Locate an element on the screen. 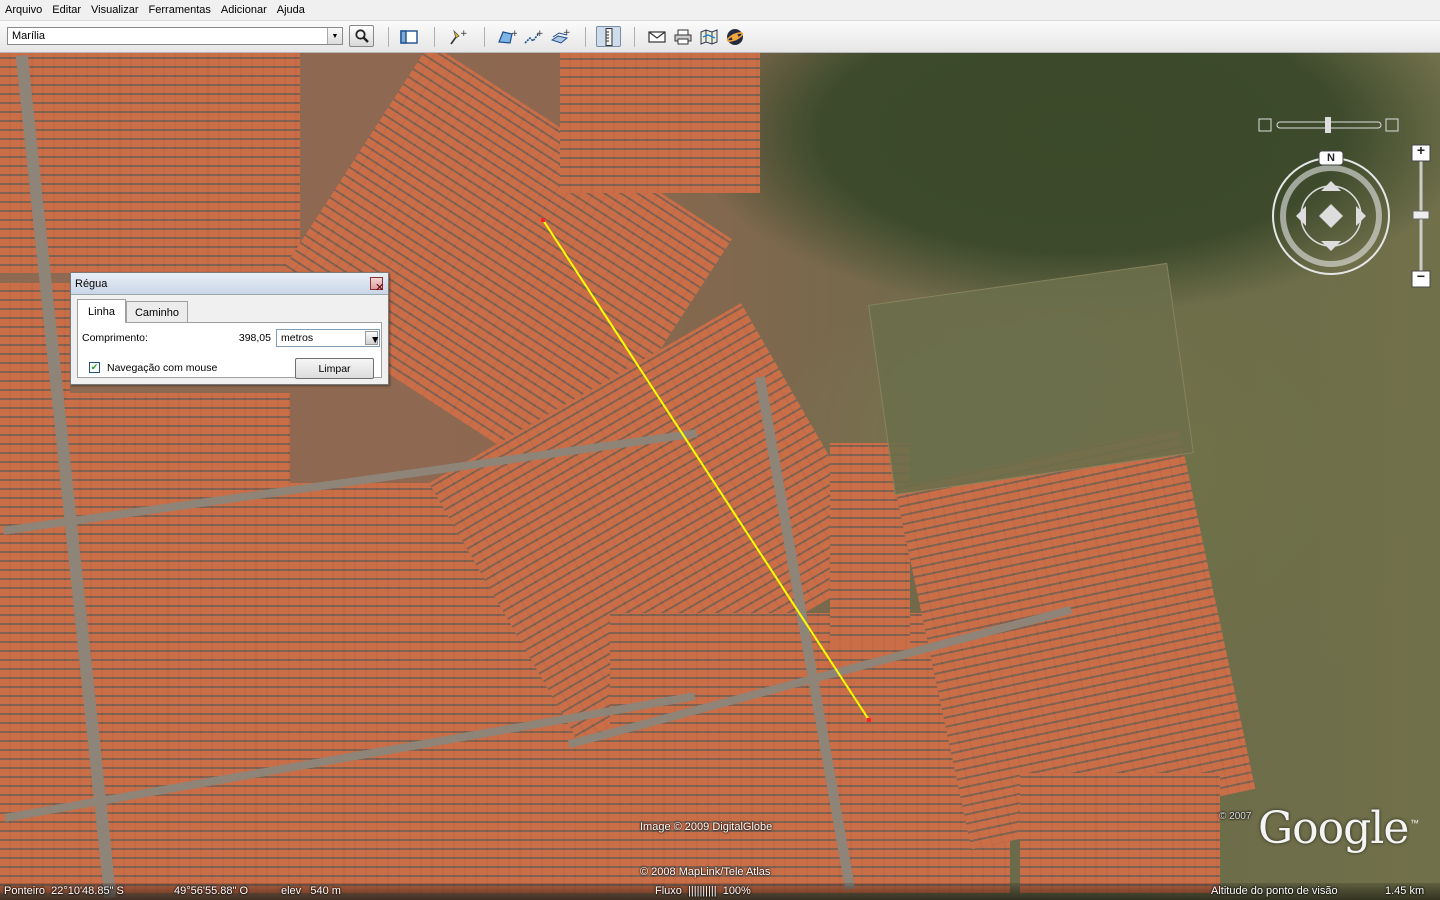 This screenshot has width=1440, height=900. sky-icon is located at coordinates (735, 36).